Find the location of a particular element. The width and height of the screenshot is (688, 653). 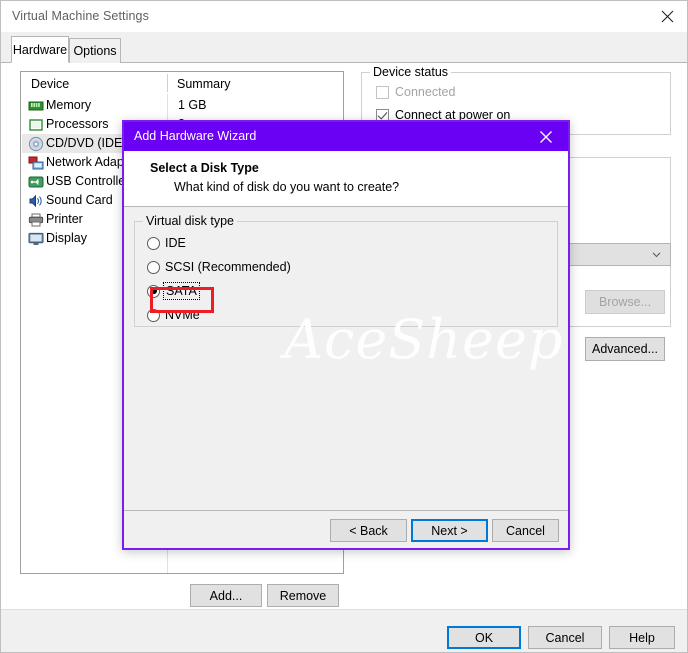

wizard-close-button is located at coordinates (546, 136).